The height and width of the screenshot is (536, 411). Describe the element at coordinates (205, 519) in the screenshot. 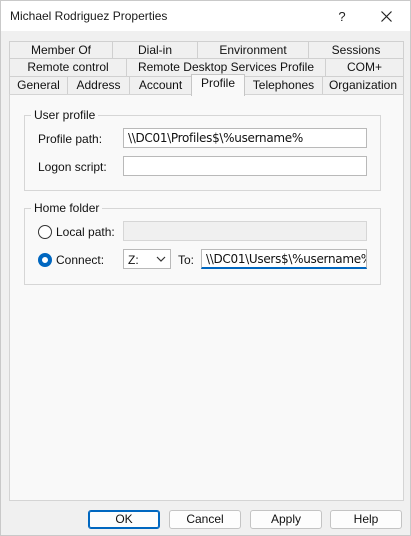

I see `cancel-button: Cancel` at that location.